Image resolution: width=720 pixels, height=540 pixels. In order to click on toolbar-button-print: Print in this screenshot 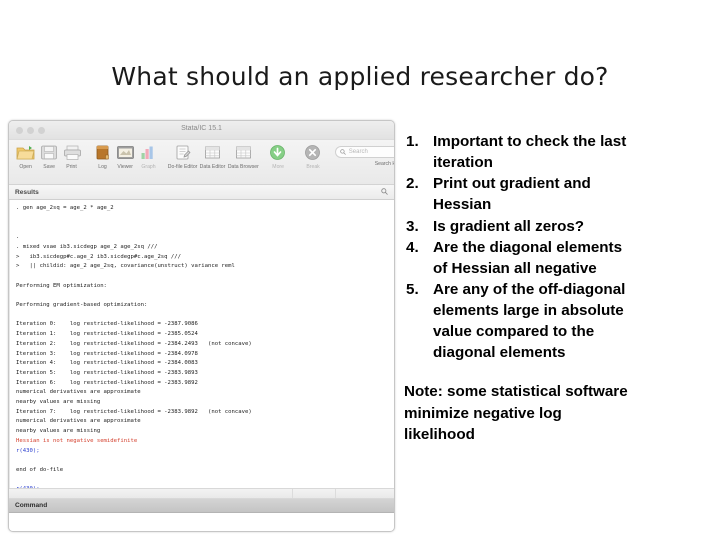, I will do `click(72, 156)`.